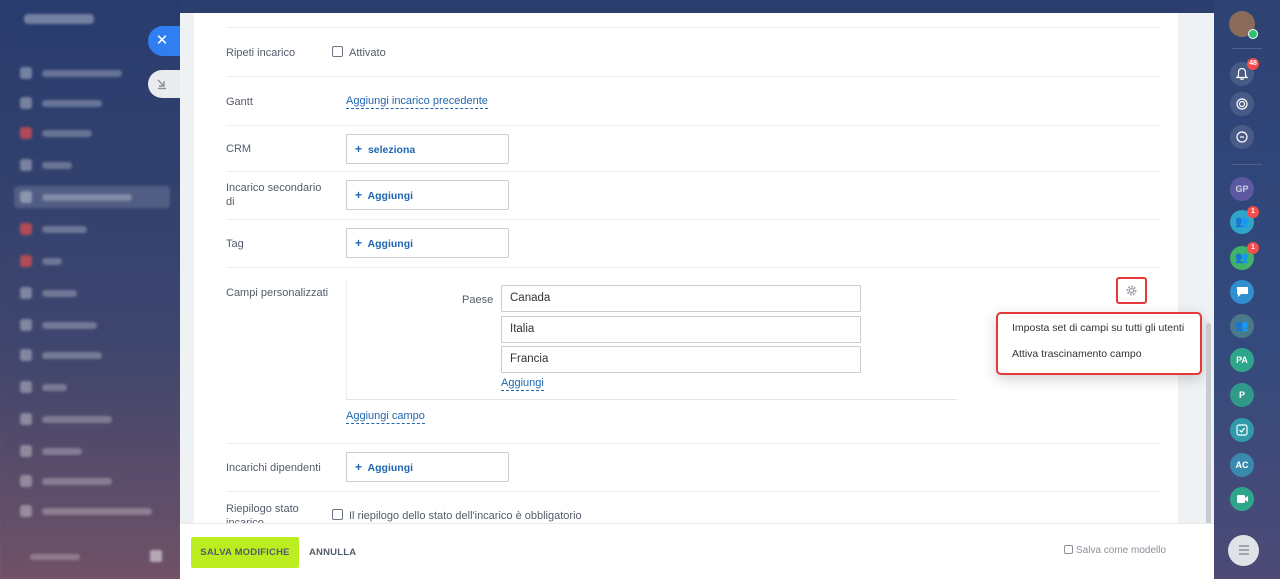  I want to click on minimize-slider-button, so click(164, 84).